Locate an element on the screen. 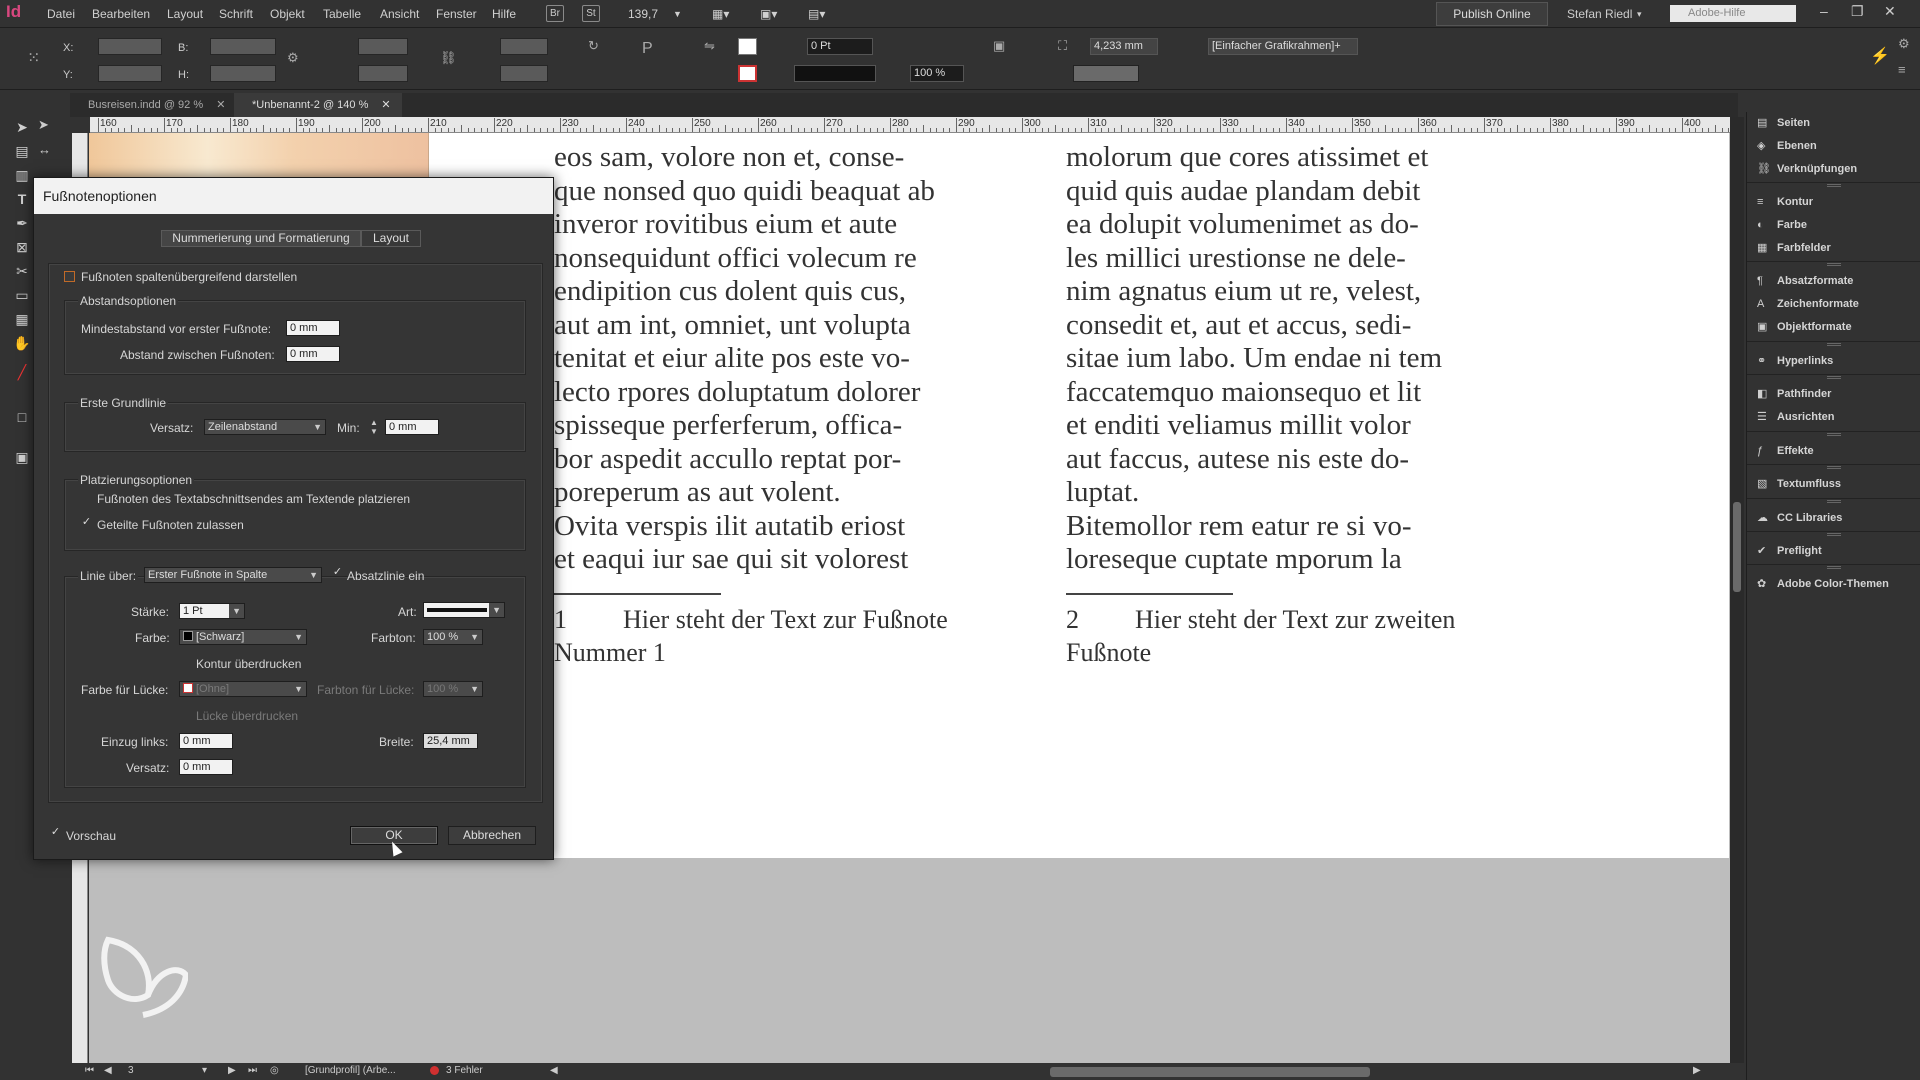 The width and height of the screenshot is (1920, 1080). restore-icon: ❐ is located at coordinates (1857, 11).